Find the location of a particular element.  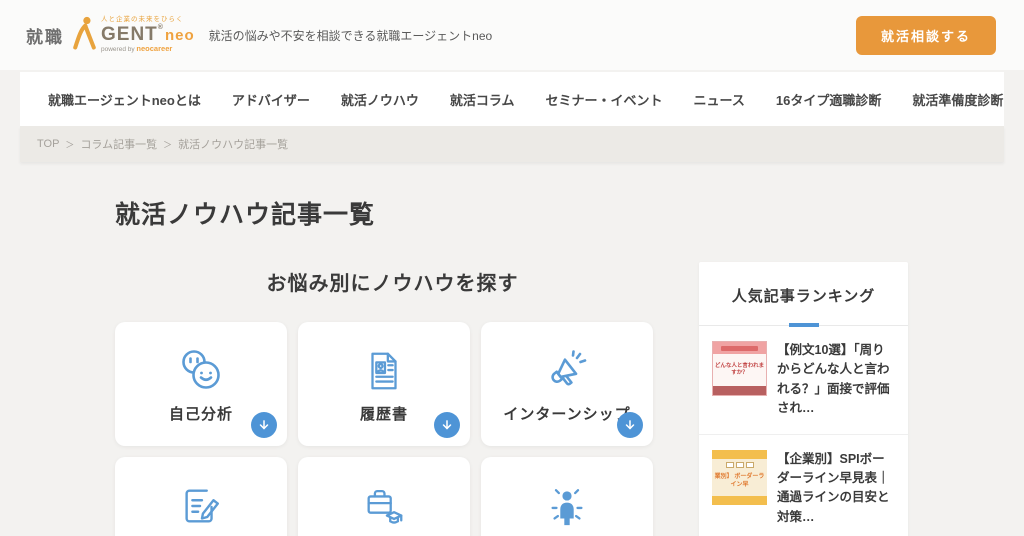

registered-mark: ® is located at coordinates (160, 27).